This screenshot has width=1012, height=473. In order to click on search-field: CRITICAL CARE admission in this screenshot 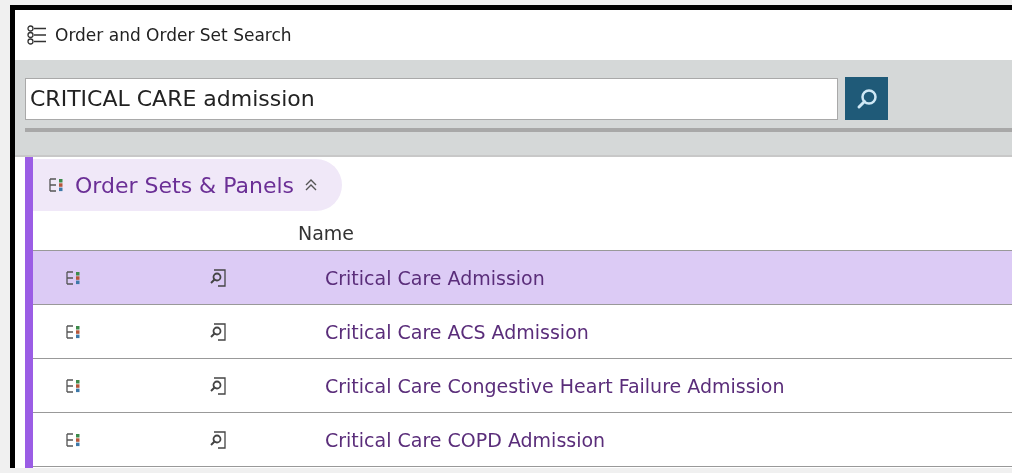, I will do `click(431, 98)`.